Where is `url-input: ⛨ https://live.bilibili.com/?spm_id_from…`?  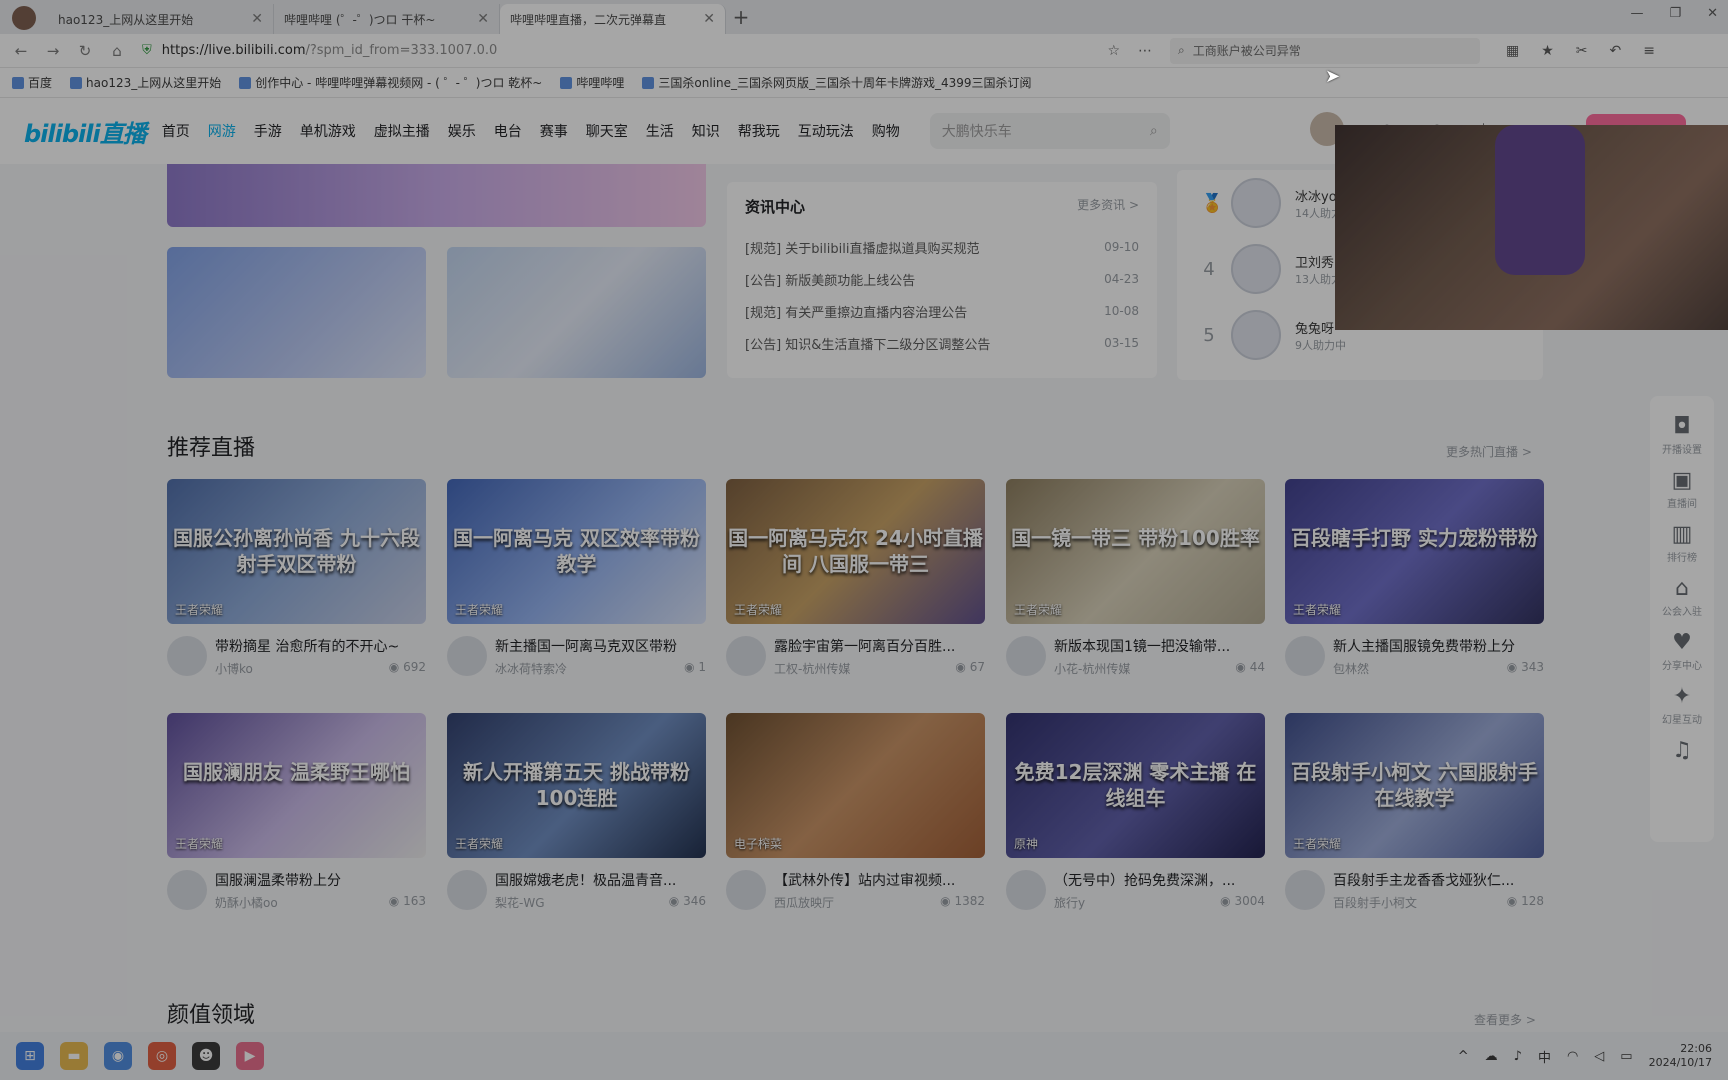
url-input: ⛨ https://live.bilibili.com/?spm_id_from… is located at coordinates (647, 51).